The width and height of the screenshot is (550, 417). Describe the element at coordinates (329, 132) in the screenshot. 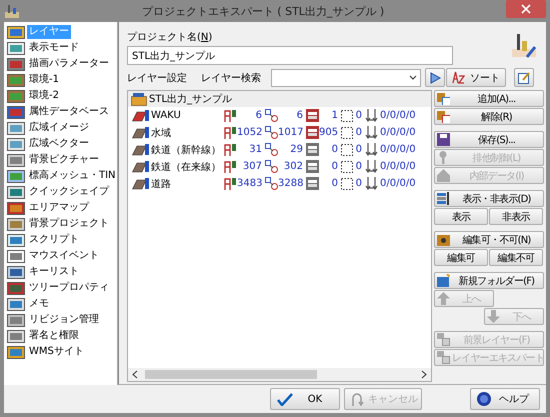

I see `count-cell-text: 905` at that location.